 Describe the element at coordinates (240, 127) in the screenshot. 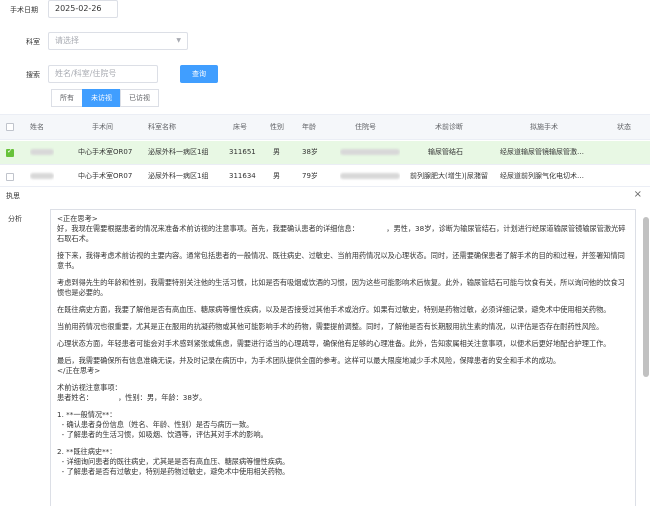

I see `col-bed: 床号` at that location.